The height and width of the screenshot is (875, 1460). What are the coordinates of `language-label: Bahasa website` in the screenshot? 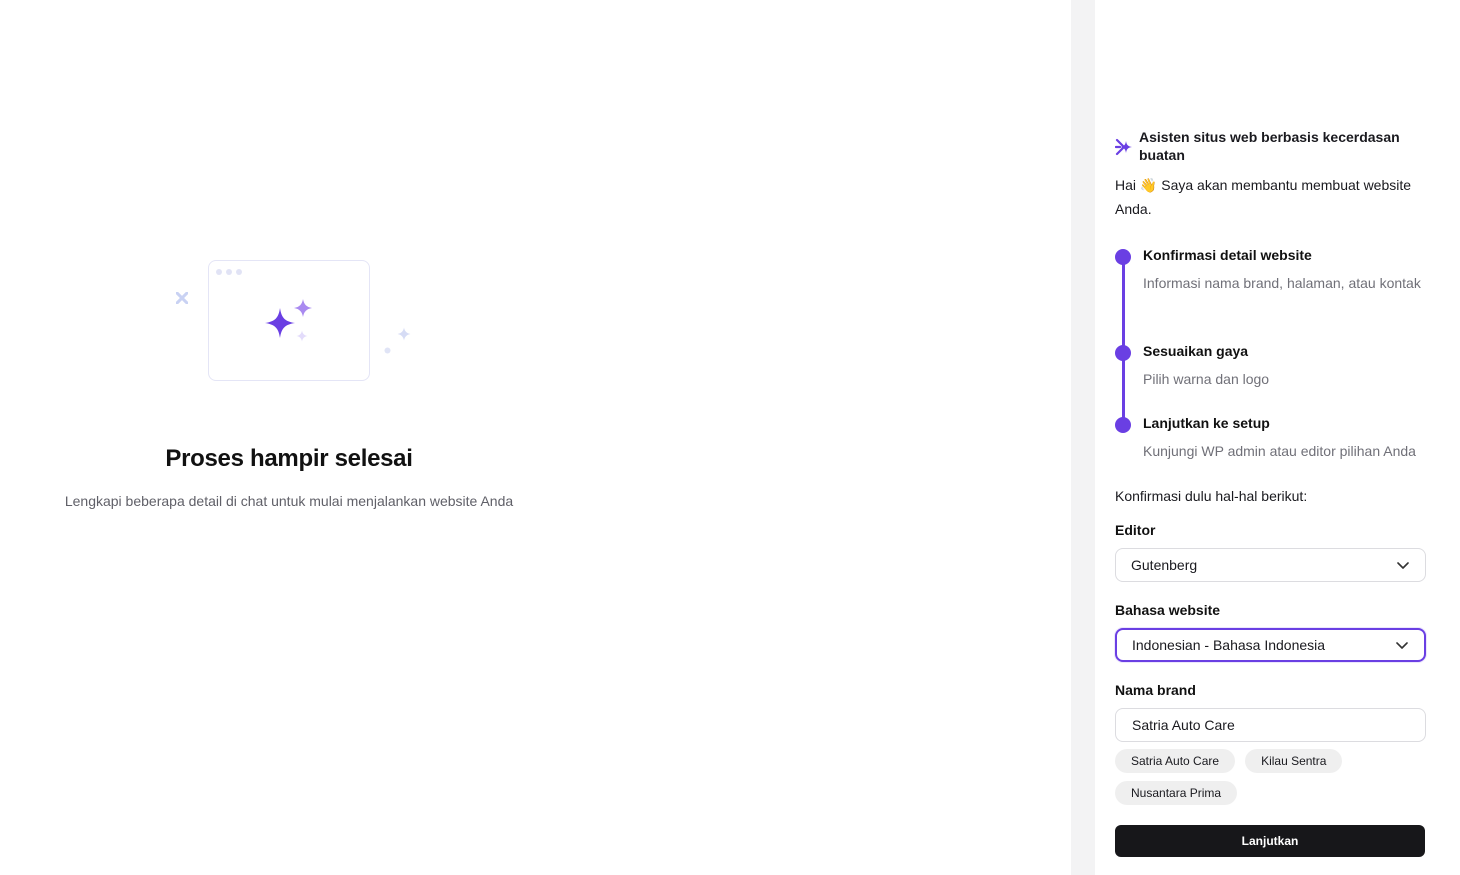 It's located at (1168, 610).